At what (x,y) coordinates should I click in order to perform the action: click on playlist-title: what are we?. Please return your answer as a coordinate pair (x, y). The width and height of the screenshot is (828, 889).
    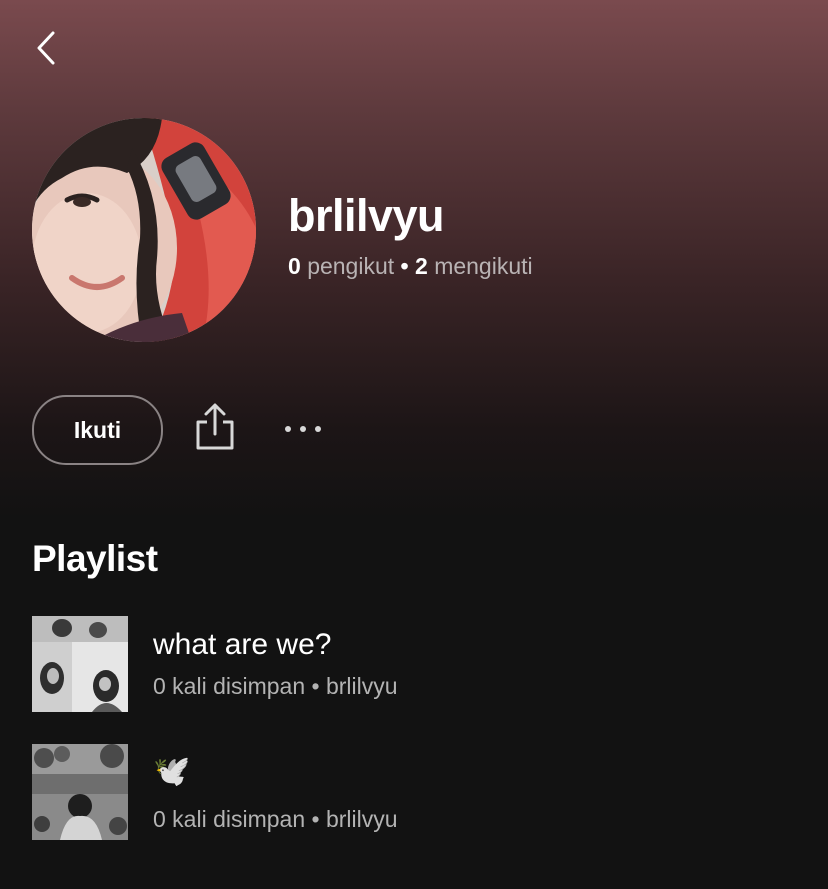
    Looking at the image, I should click on (242, 644).